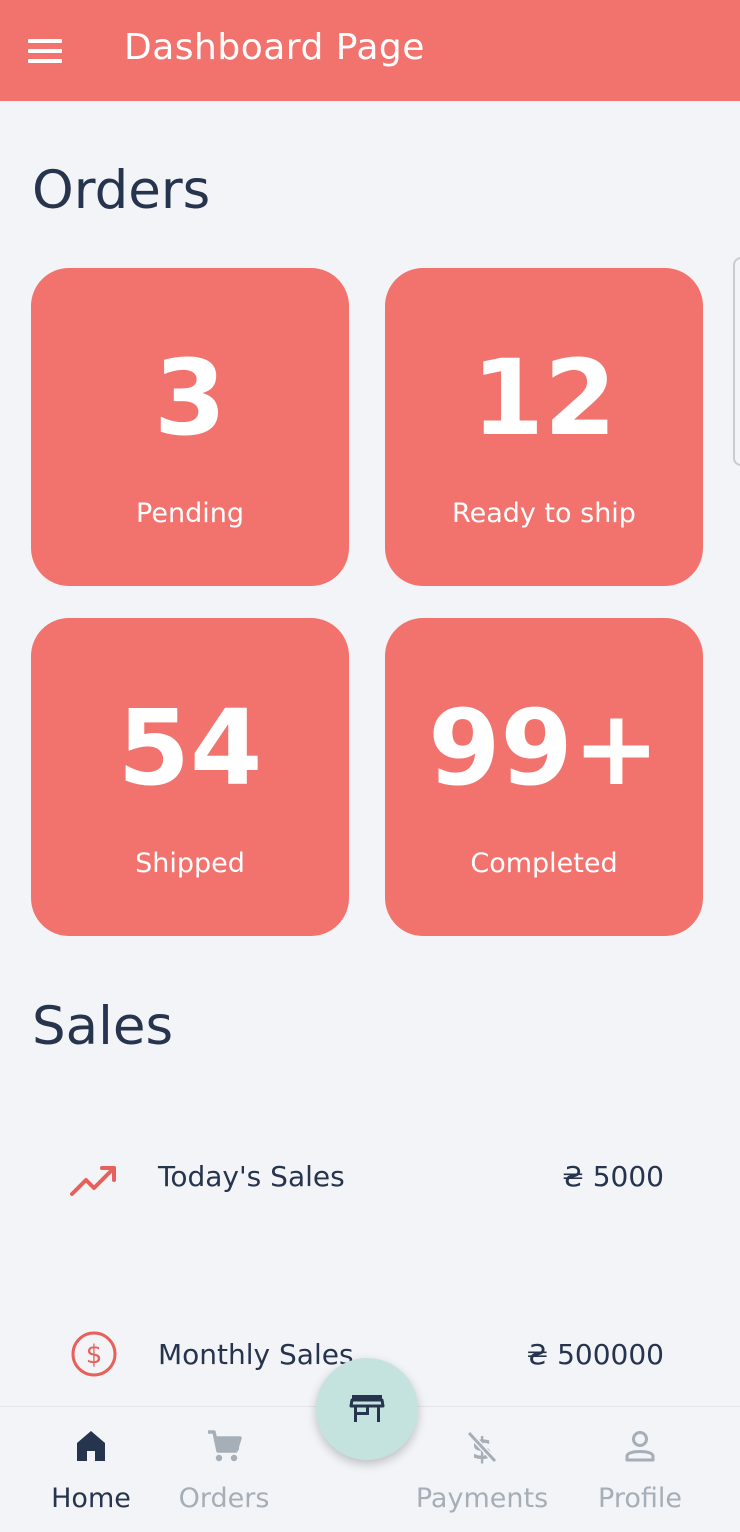  I want to click on sales-label: Today's Sales, so click(251, 1176).